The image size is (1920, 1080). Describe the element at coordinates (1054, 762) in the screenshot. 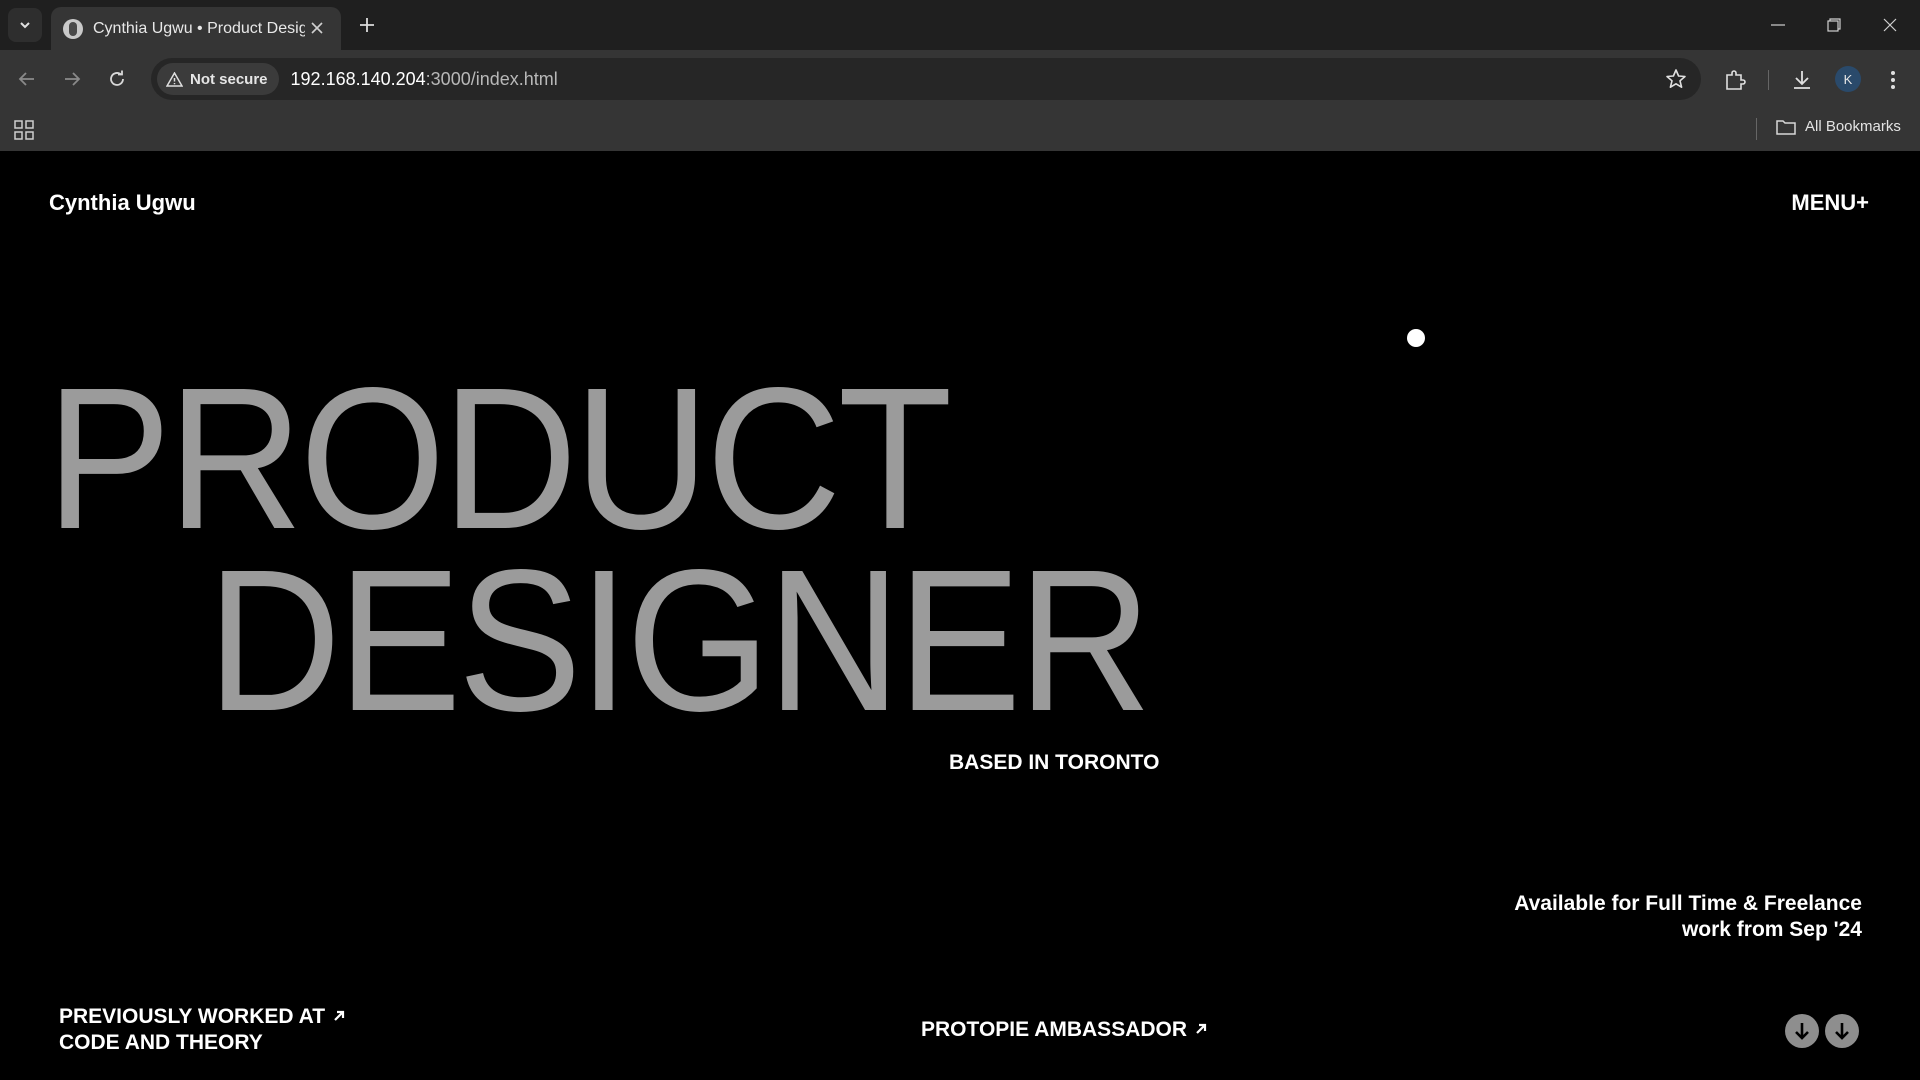

I see `location-text: BASED IN TORONTO` at that location.